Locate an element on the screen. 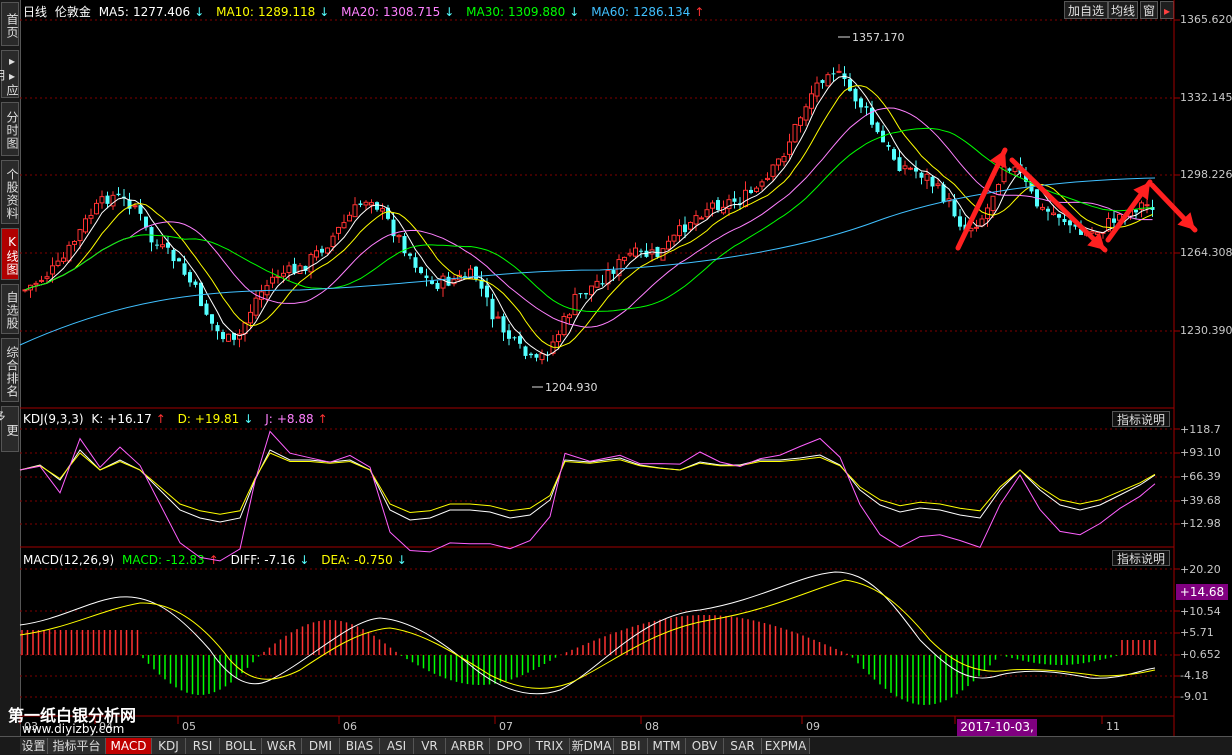  kdj-y-tick: +12.98 is located at coordinates (1200, 523).